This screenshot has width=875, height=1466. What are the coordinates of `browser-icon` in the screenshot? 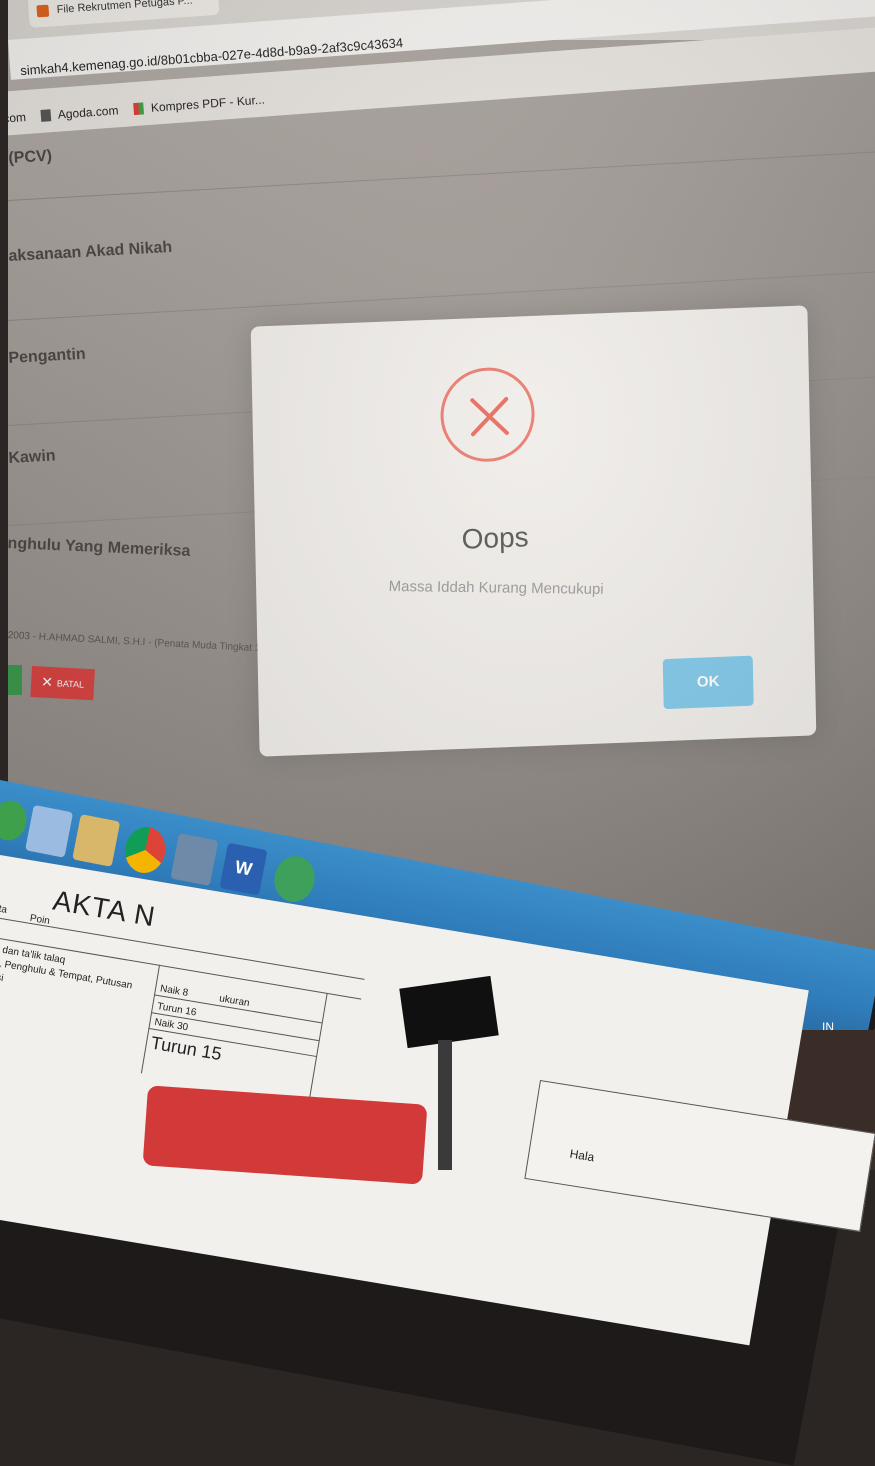 It's located at (49, 831).